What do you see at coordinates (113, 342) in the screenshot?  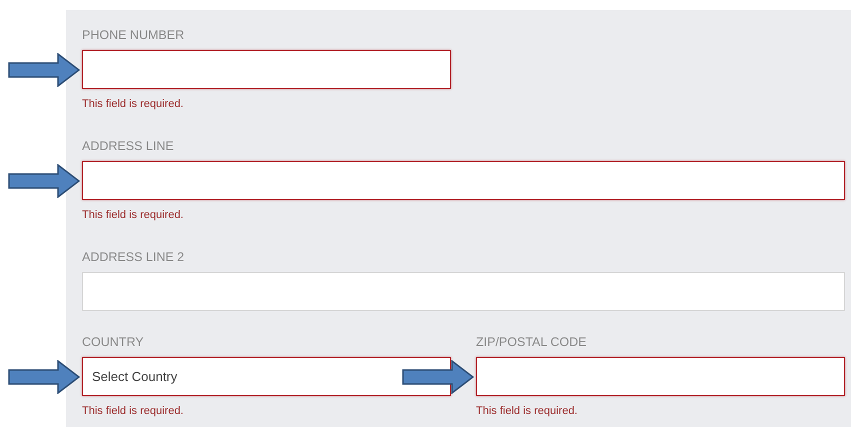 I see `field-label: COUNTRY` at bounding box center [113, 342].